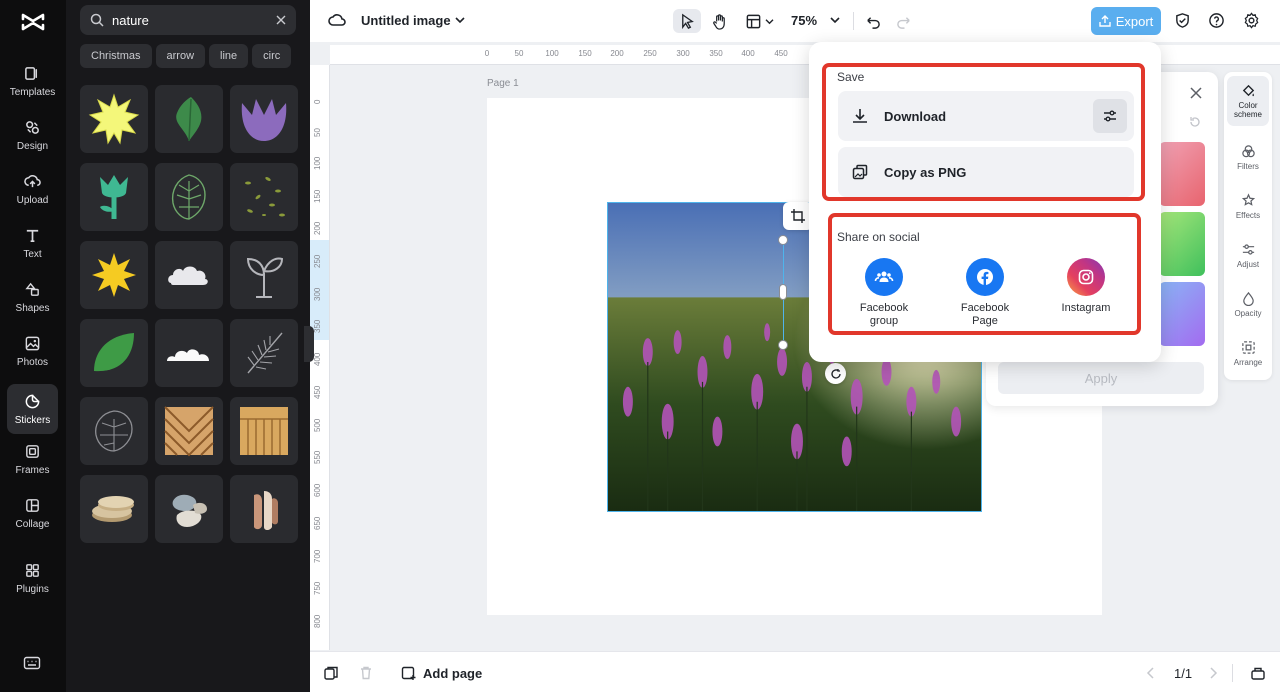 The width and height of the screenshot is (1280, 692). I want to click on ruler-tick: 150, so click(585, 53).